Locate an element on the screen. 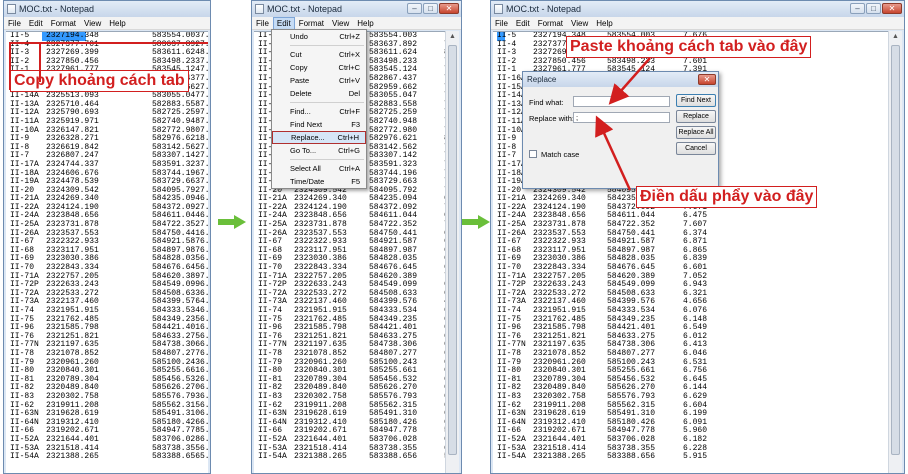  annotation-paste-tab: Paste khoảng cách tab vào đây is located at coordinates (689, 47).